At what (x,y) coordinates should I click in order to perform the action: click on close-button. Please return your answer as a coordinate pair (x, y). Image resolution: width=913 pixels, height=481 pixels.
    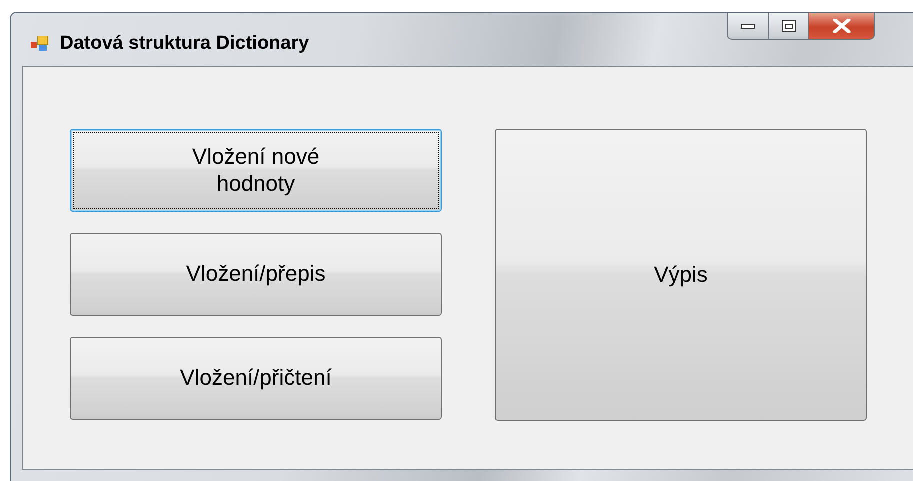
    Looking at the image, I should click on (842, 26).